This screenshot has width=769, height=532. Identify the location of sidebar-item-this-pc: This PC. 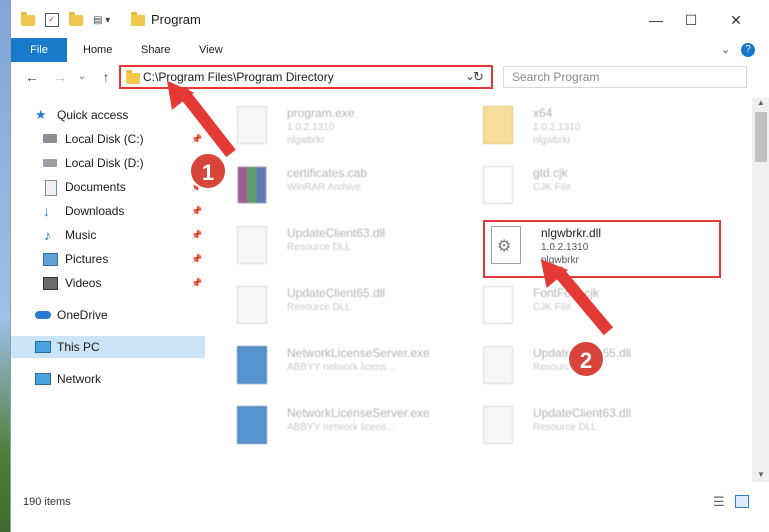
(108, 347).